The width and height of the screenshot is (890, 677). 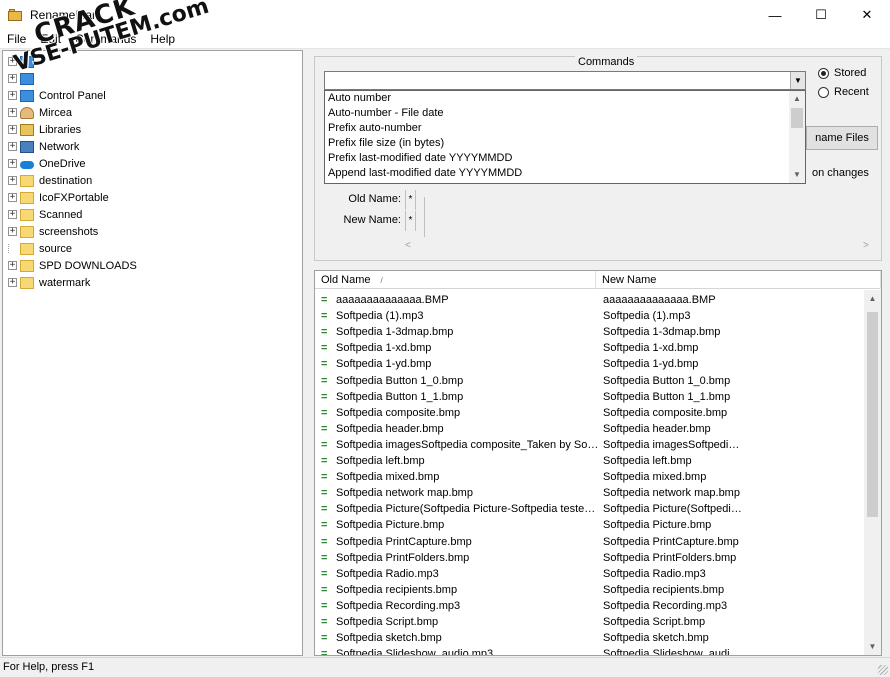 I want to click on tree-item: + screenshots, so click(x=50, y=231).